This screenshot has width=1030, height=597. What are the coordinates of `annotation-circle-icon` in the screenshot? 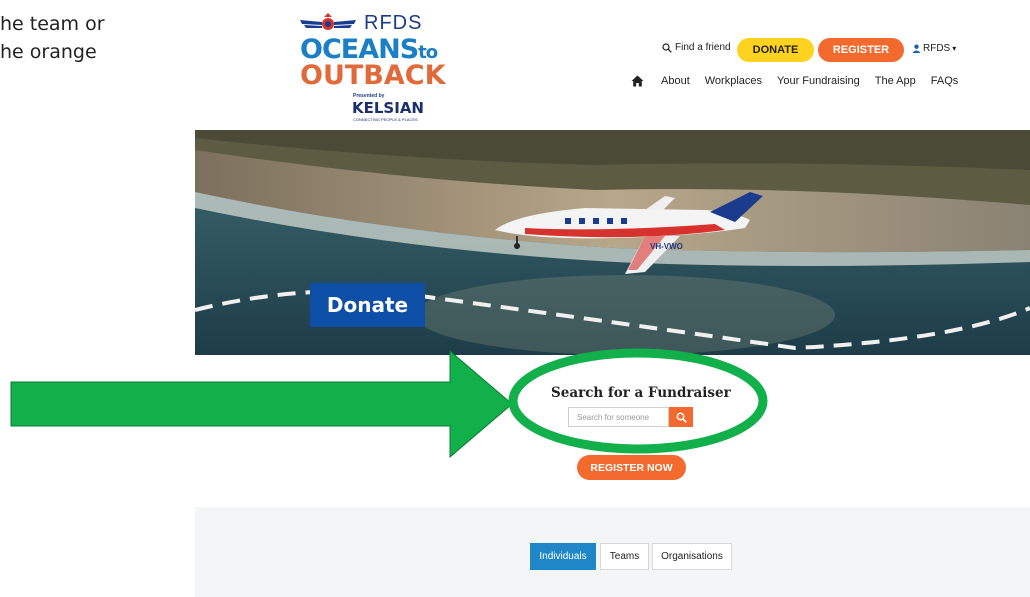 It's located at (638, 401).